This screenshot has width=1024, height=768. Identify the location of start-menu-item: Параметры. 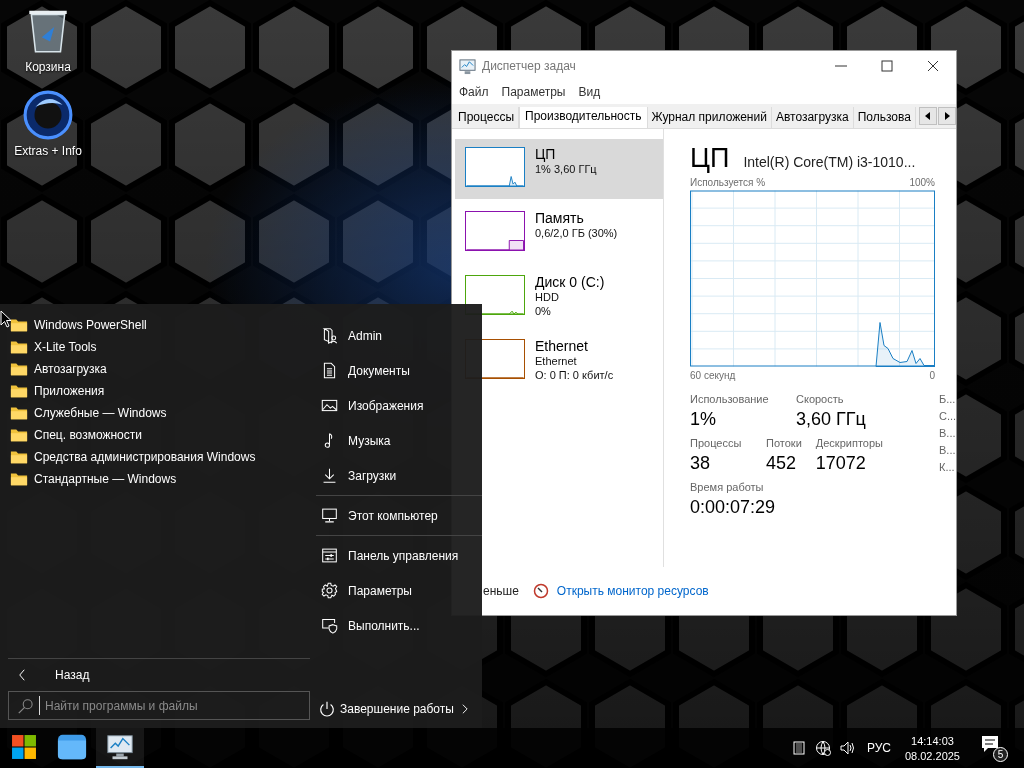
(380, 590).